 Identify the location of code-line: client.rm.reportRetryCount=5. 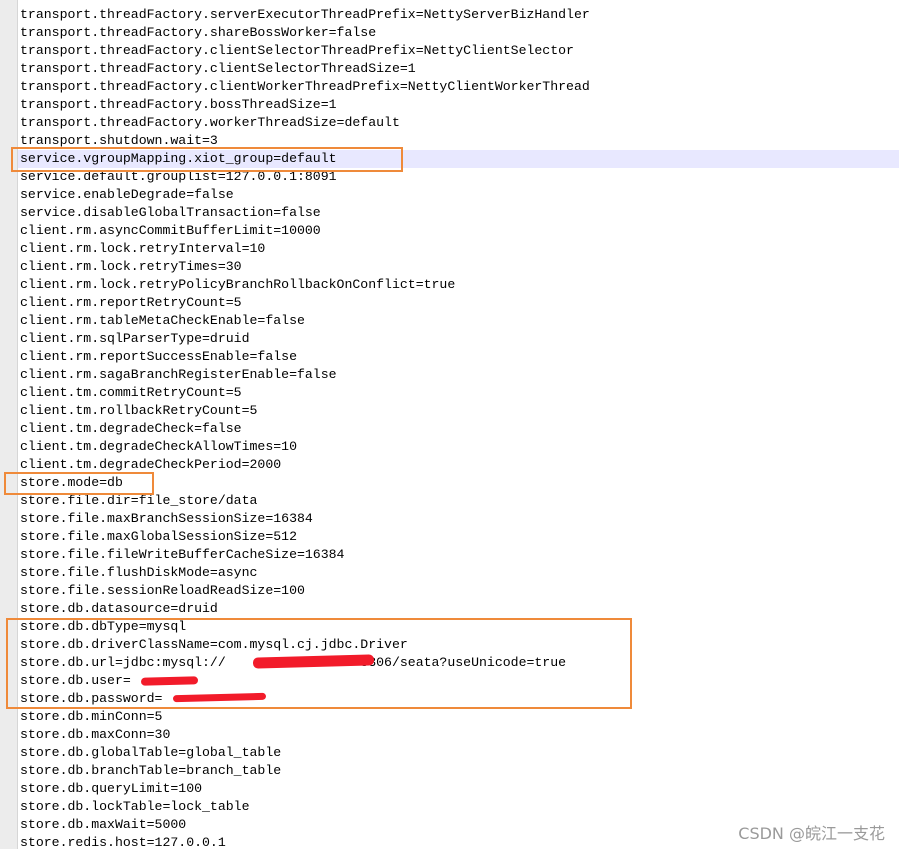
(131, 303).